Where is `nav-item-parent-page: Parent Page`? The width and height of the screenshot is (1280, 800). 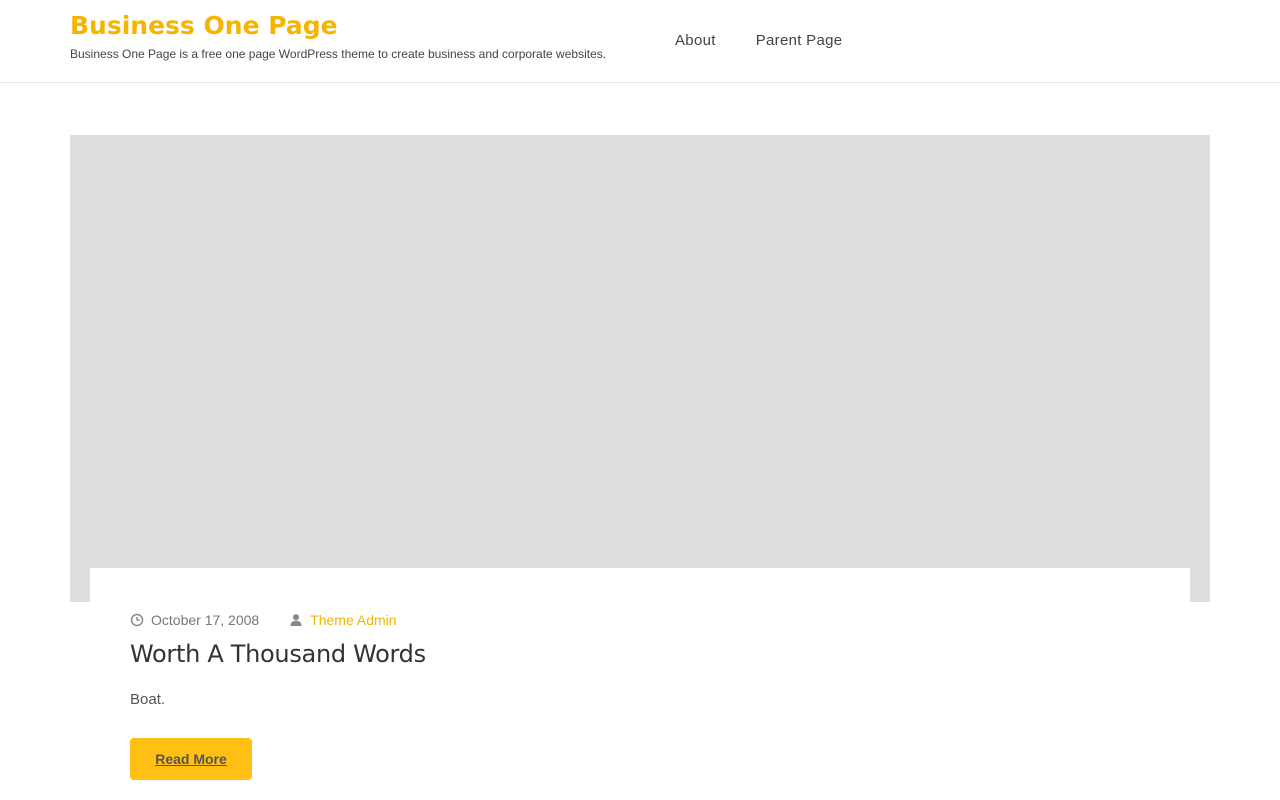 nav-item-parent-page: Parent Page is located at coordinates (799, 40).